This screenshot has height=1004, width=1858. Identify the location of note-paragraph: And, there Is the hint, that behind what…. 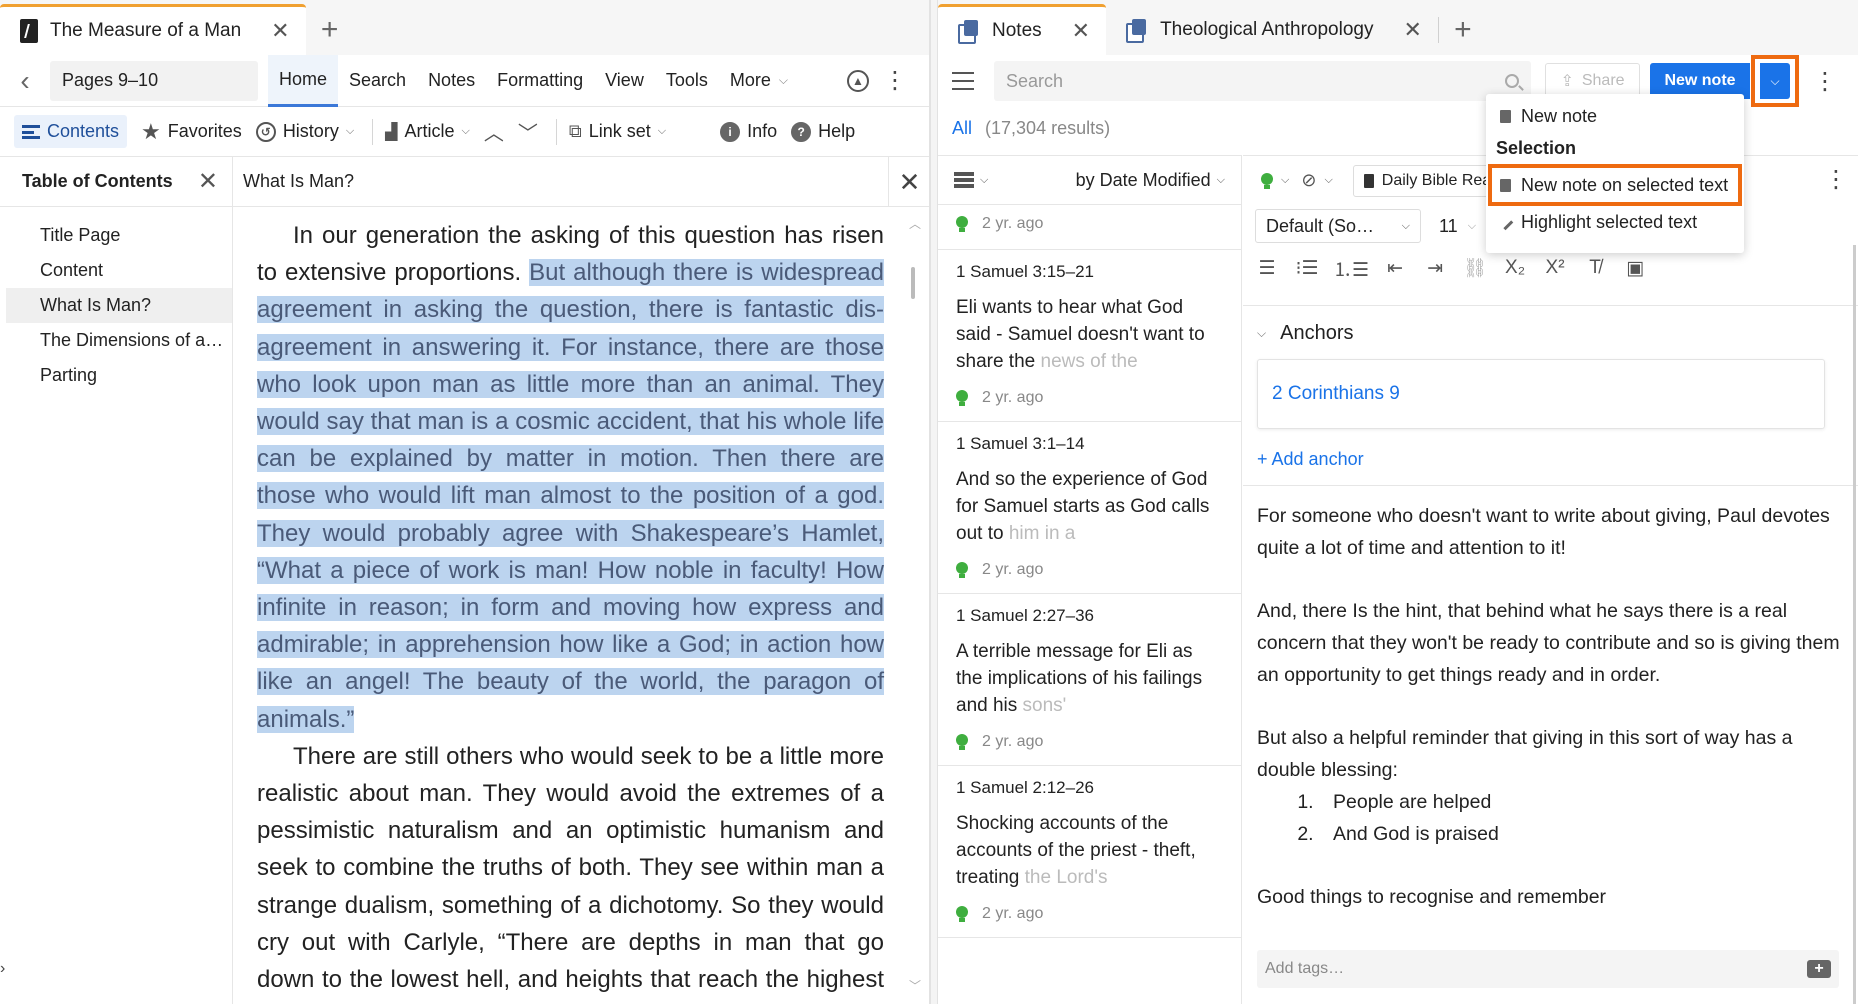
(1548, 643).